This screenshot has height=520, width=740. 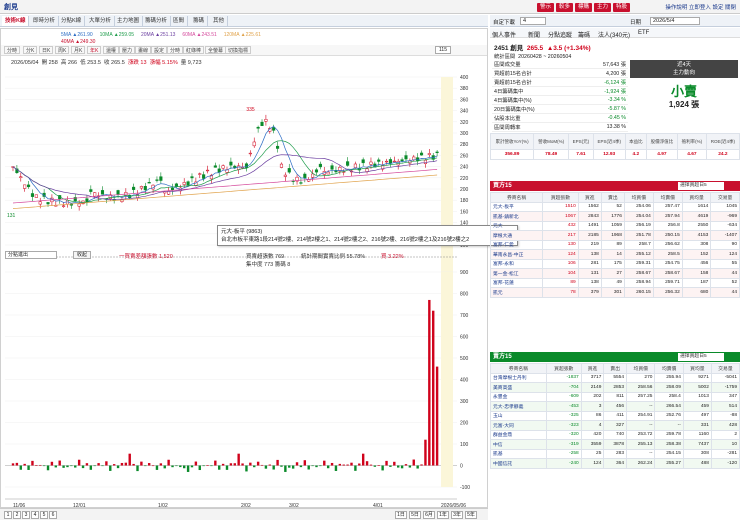 What do you see at coordinates (471, 515) in the screenshot?
I see `range-5y: 5年` at bounding box center [471, 515].